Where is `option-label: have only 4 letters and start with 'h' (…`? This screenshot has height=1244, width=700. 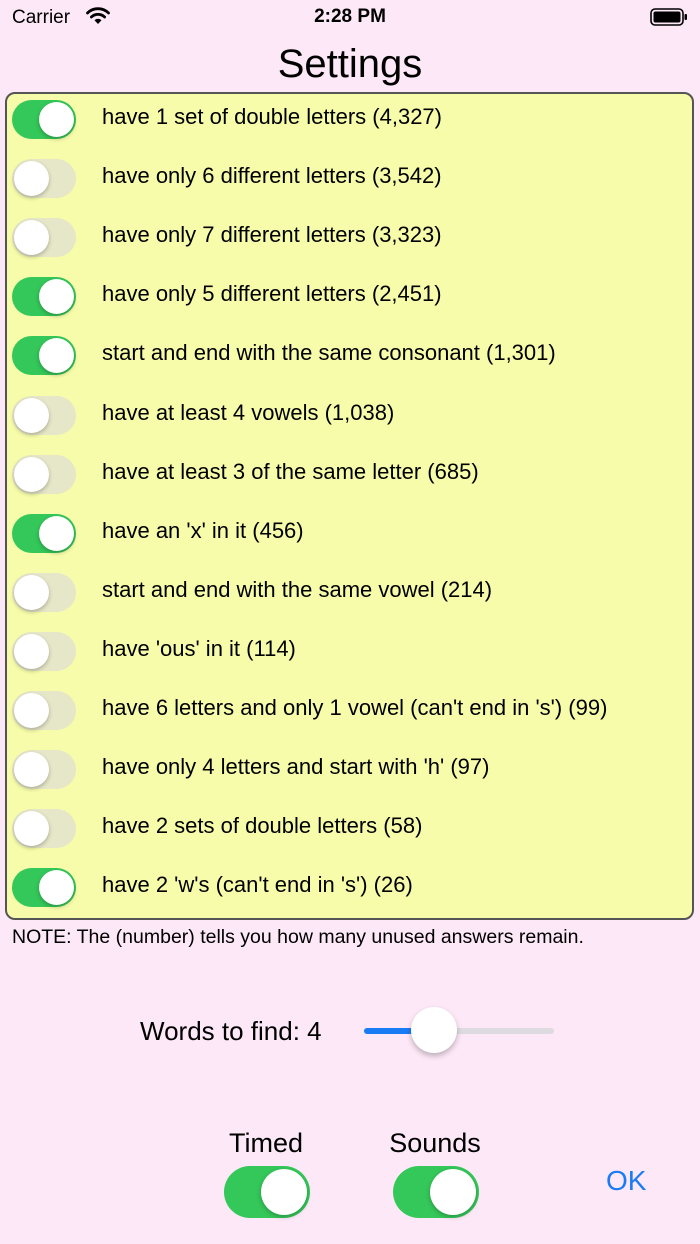
option-label: have only 4 letters and start with 'h' (… is located at coordinates (296, 767).